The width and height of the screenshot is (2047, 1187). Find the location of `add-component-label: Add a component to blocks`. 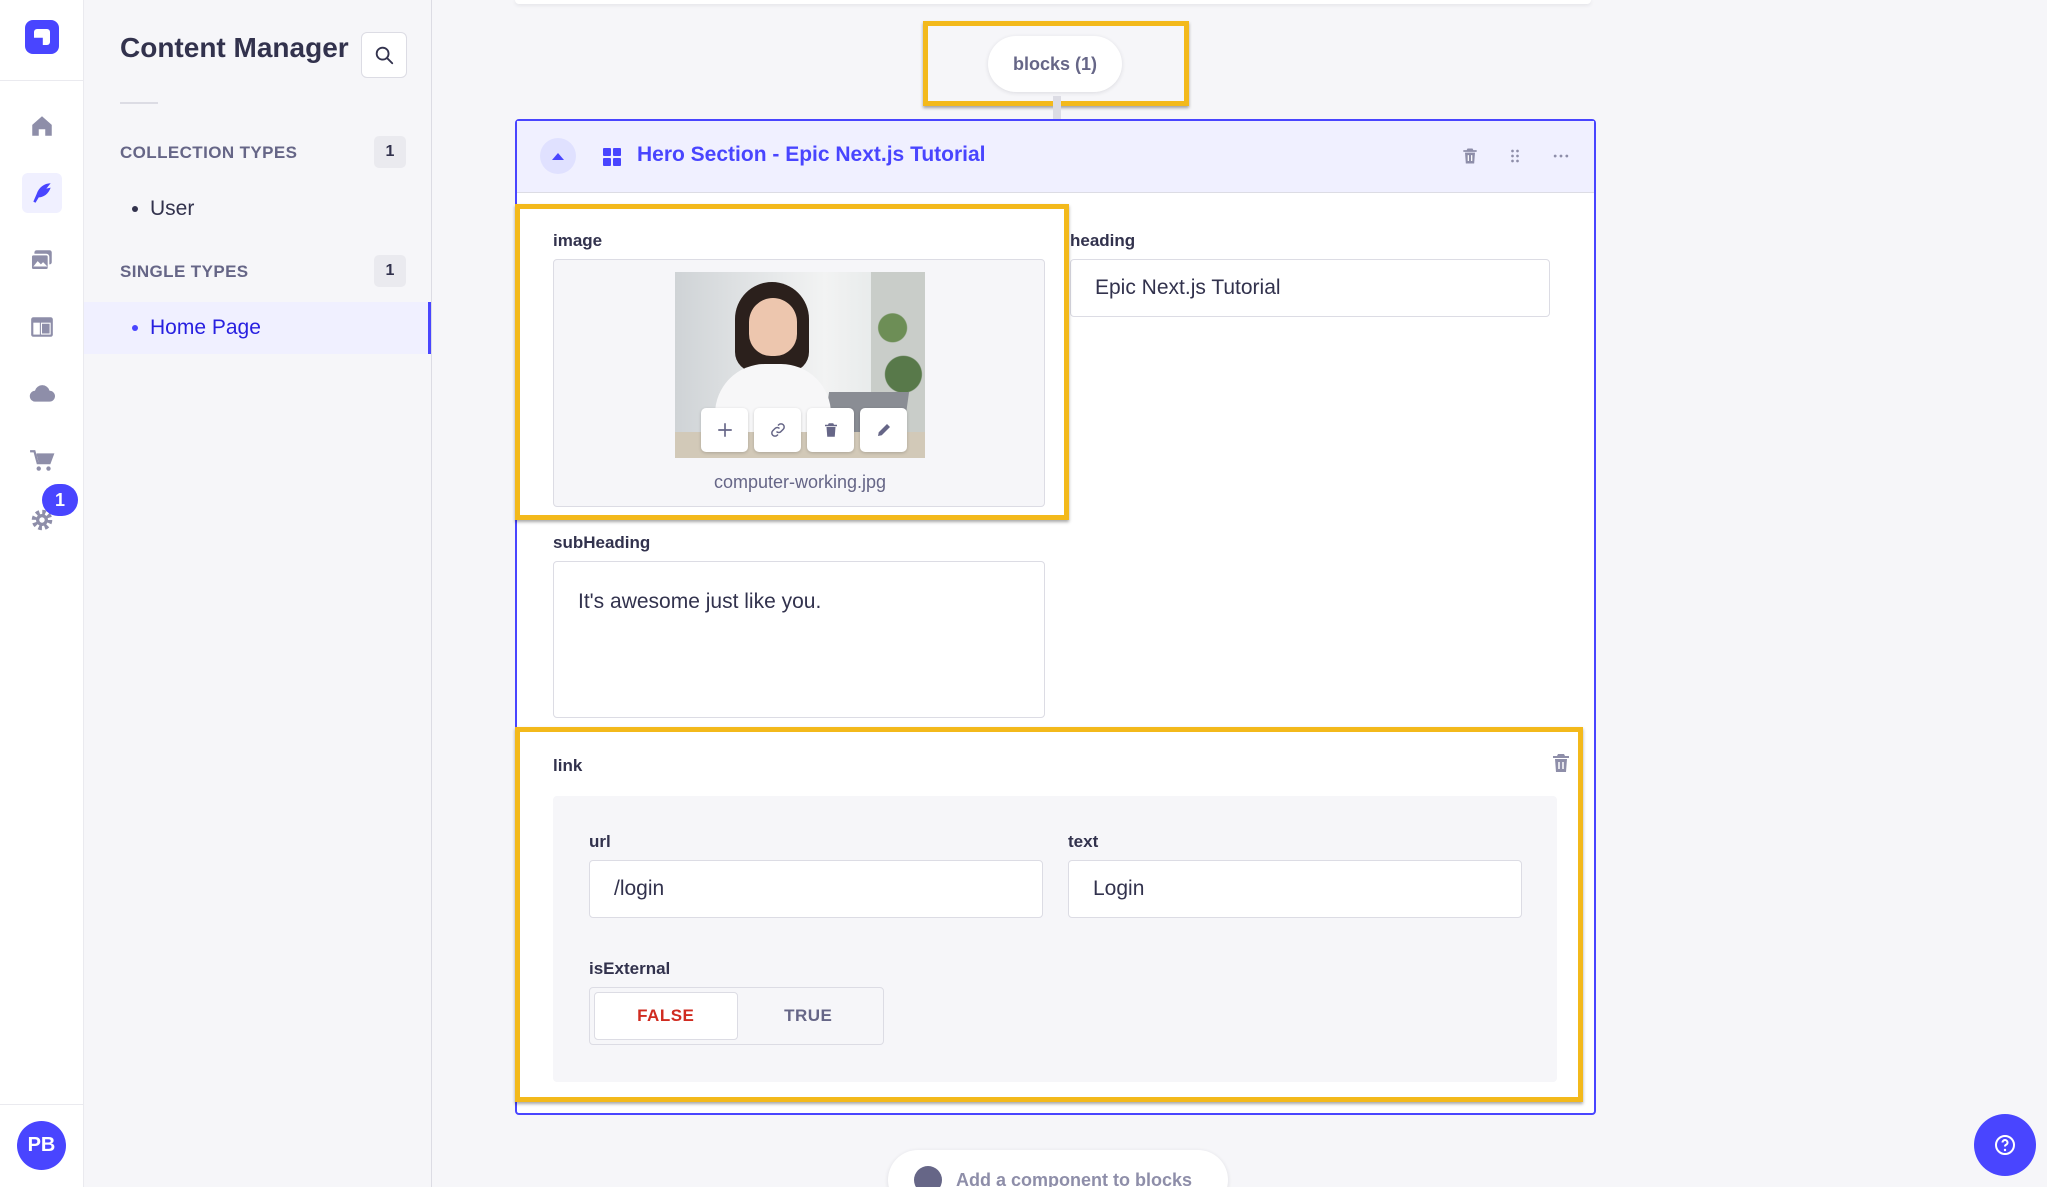

add-component-label: Add a component to blocks is located at coordinates (1074, 1178).